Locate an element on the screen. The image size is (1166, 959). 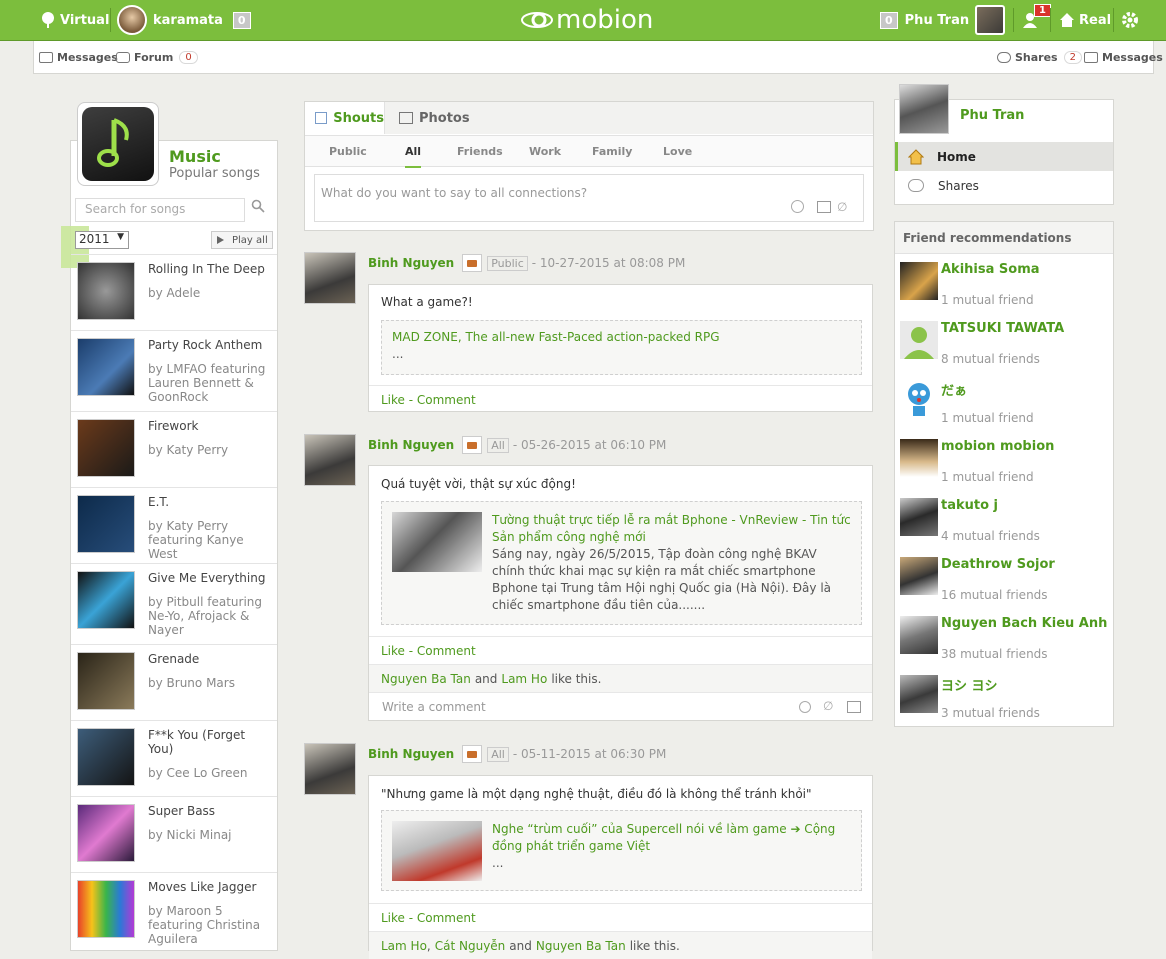
song-title: Give Me Everything is located at coordinates (207, 578).